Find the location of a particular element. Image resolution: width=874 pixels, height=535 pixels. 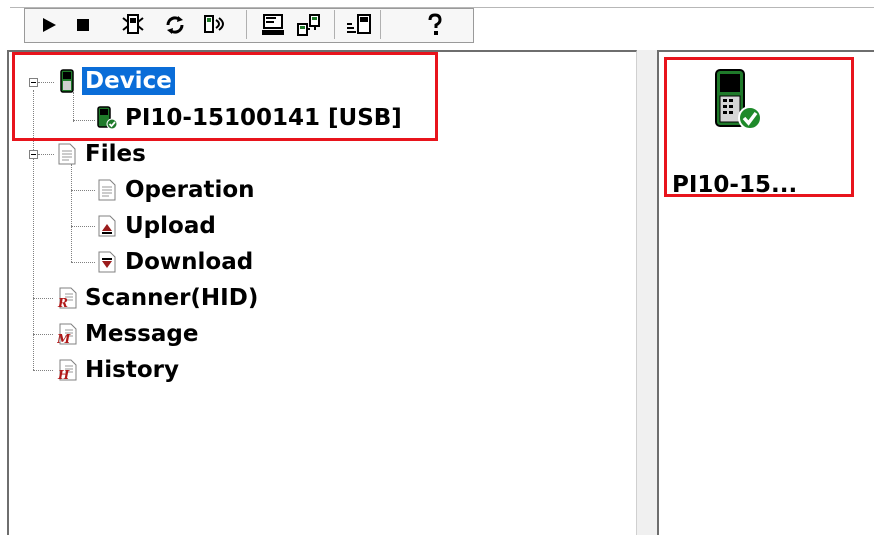

tree-node-scanner: R Scanner(HID) is located at coordinates (158, 298).